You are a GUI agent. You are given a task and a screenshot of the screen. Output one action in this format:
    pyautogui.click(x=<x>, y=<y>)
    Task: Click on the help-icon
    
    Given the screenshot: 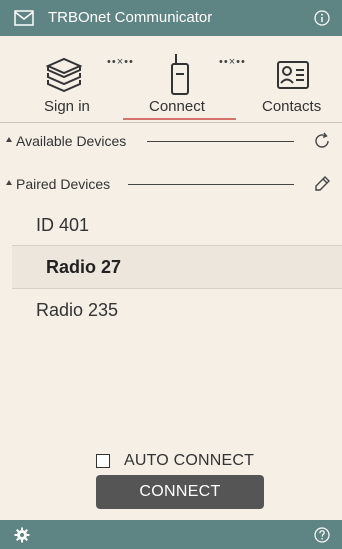 What is the action you would take?
    pyautogui.click(x=322, y=535)
    